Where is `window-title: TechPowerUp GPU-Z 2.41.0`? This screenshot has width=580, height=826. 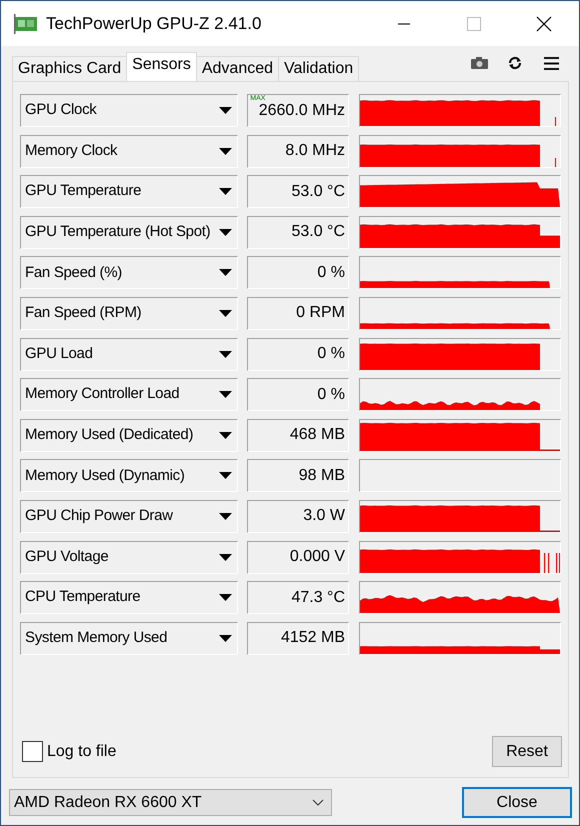 window-title: TechPowerUp GPU-Z 2.41.0 is located at coordinates (154, 23).